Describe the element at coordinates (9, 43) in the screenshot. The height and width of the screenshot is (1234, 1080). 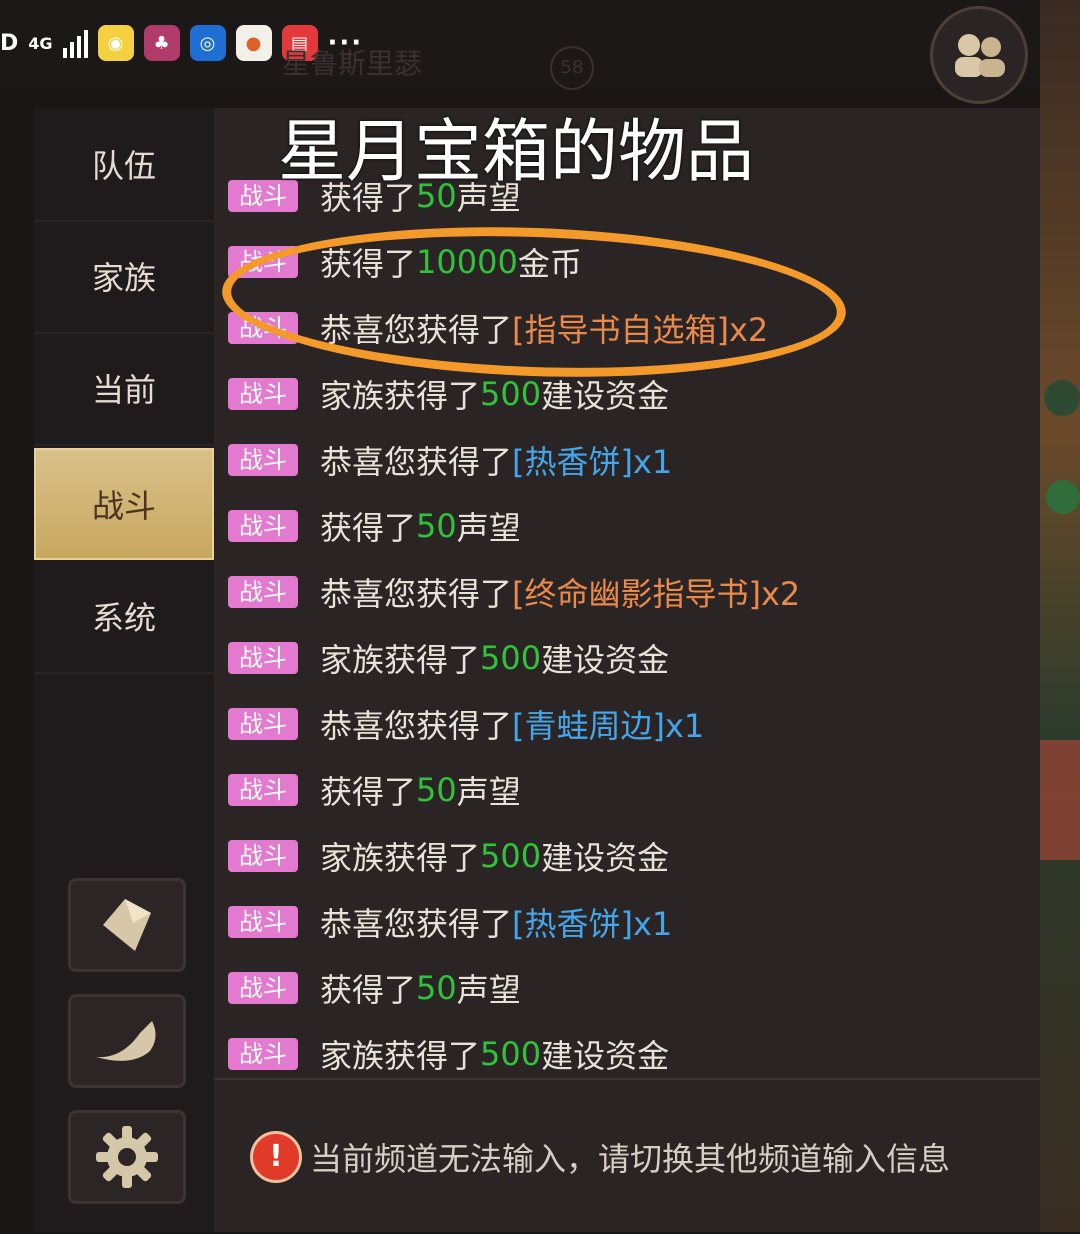
I see `status-left-text: D` at that location.